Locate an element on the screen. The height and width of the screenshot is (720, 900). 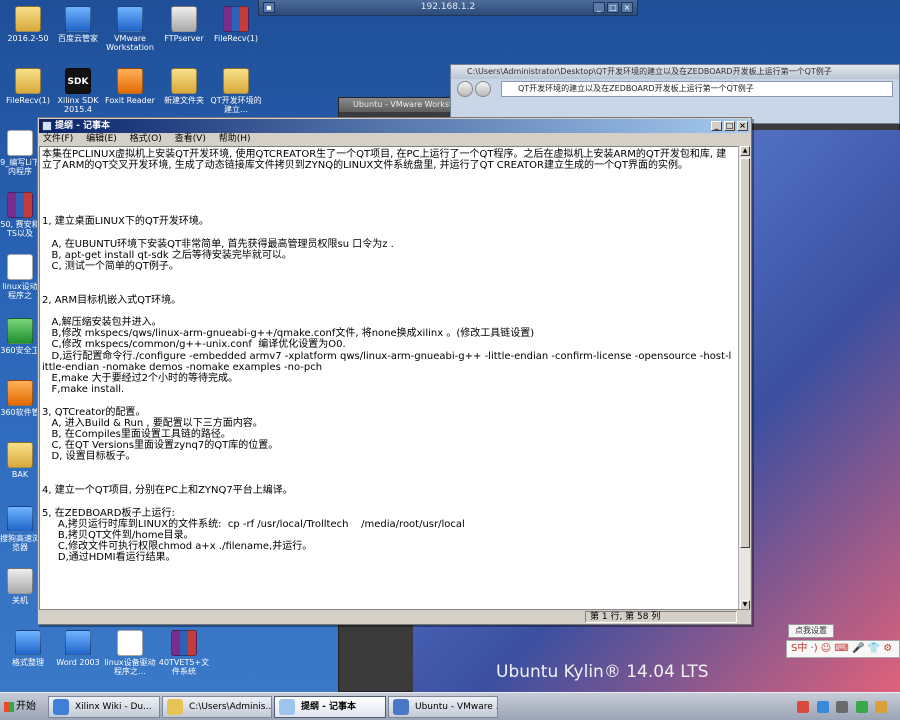
status-bar: 第 1 行, 第 58 列 is located at coordinates (394, 616).